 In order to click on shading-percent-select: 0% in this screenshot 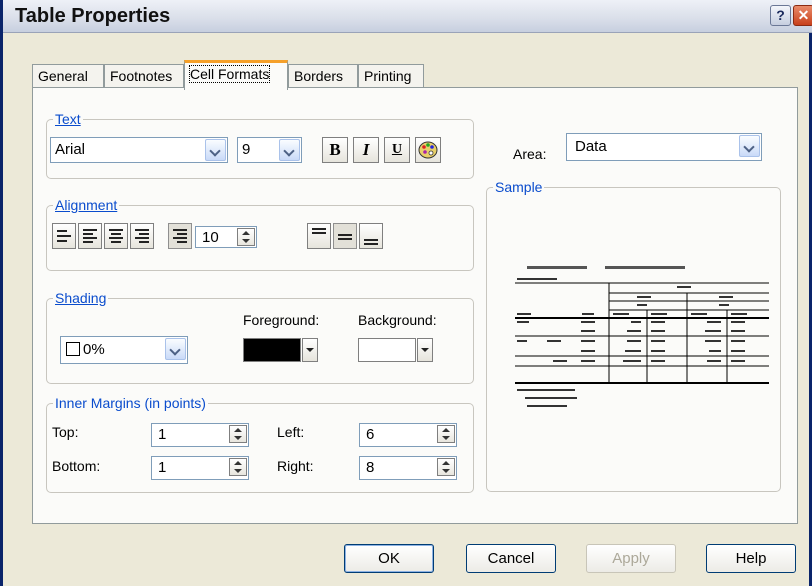, I will do `click(124, 350)`.